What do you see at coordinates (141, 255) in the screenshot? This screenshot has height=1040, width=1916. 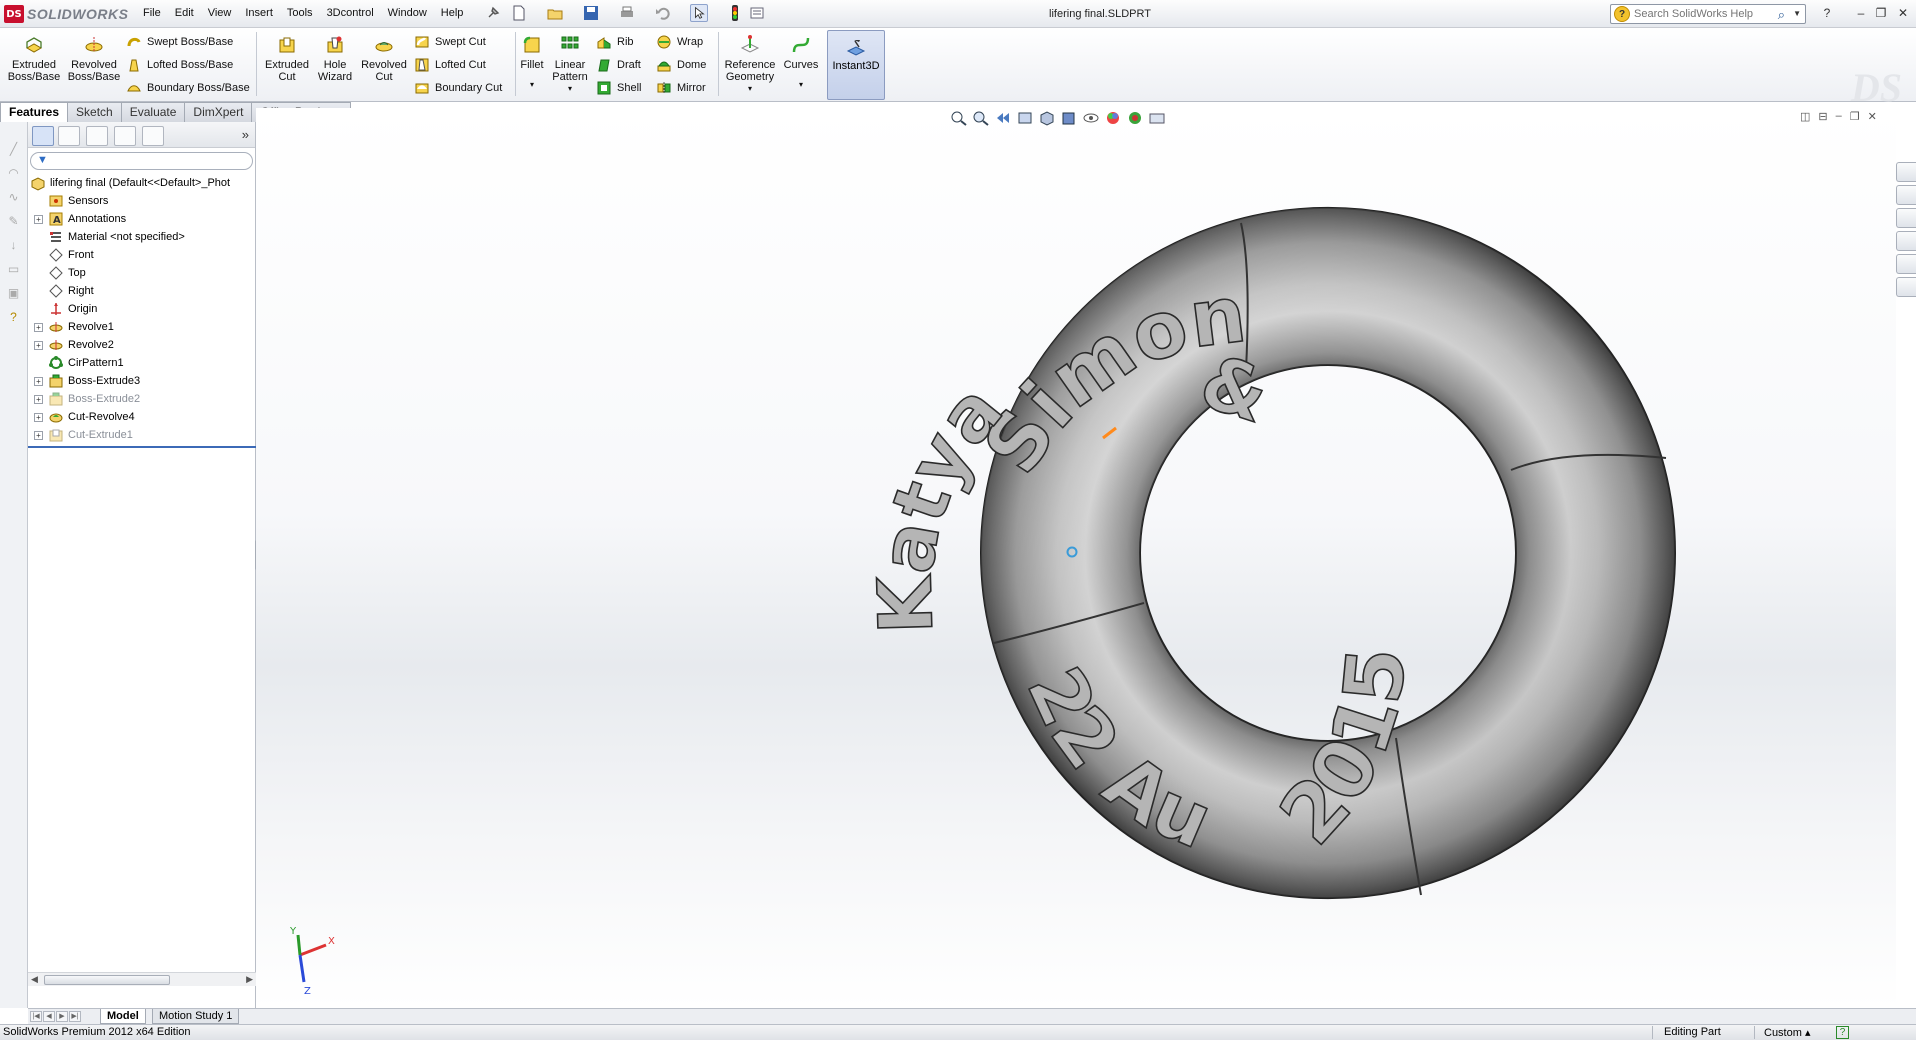 I see `tree-item-front: Front` at bounding box center [141, 255].